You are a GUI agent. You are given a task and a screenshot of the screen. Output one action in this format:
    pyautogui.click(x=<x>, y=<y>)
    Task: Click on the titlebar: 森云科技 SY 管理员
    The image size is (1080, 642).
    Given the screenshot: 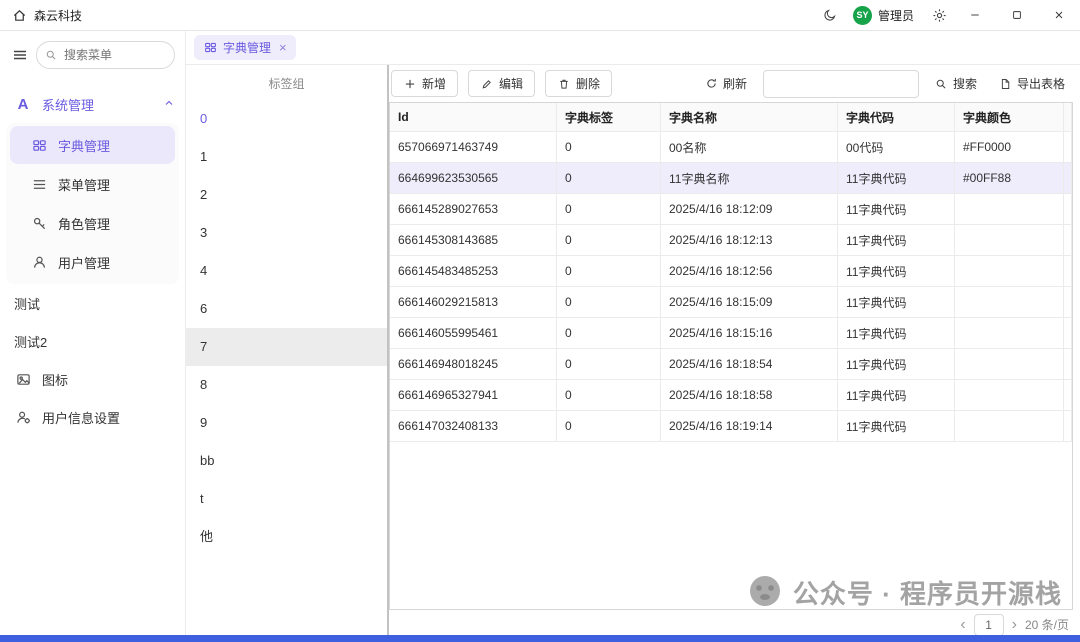 What is the action you would take?
    pyautogui.click(x=540, y=15)
    